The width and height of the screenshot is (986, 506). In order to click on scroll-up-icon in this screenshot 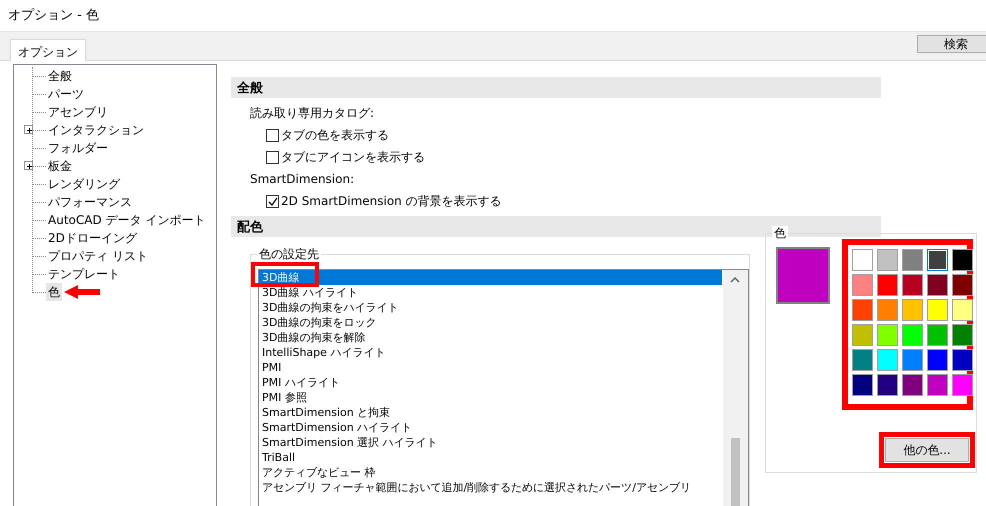, I will do `click(735, 279)`.